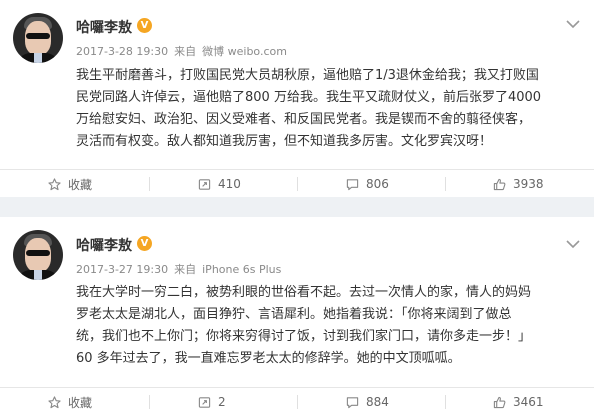 The image size is (594, 417). What do you see at coordinates (528, 184) in the screenshot?
I see `like-count: 3938` at bounding box center [528, 184].